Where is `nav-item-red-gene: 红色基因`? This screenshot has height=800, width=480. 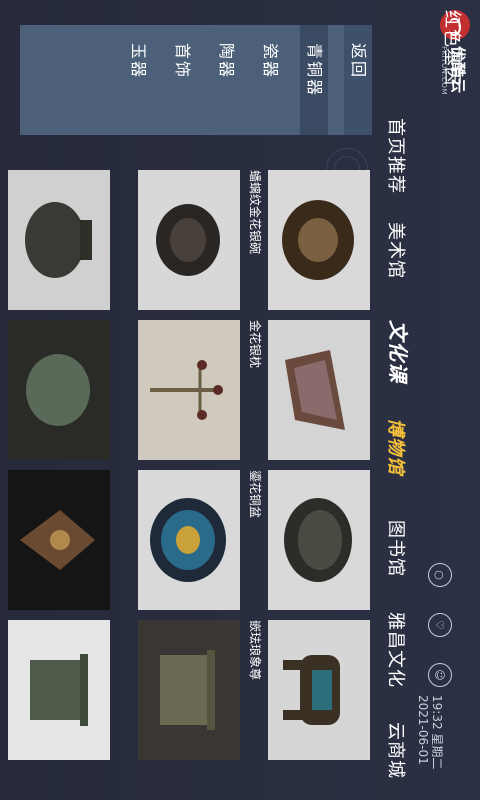
nav-item-red-gene: 红色基因 is located at coordinates (453, 48).